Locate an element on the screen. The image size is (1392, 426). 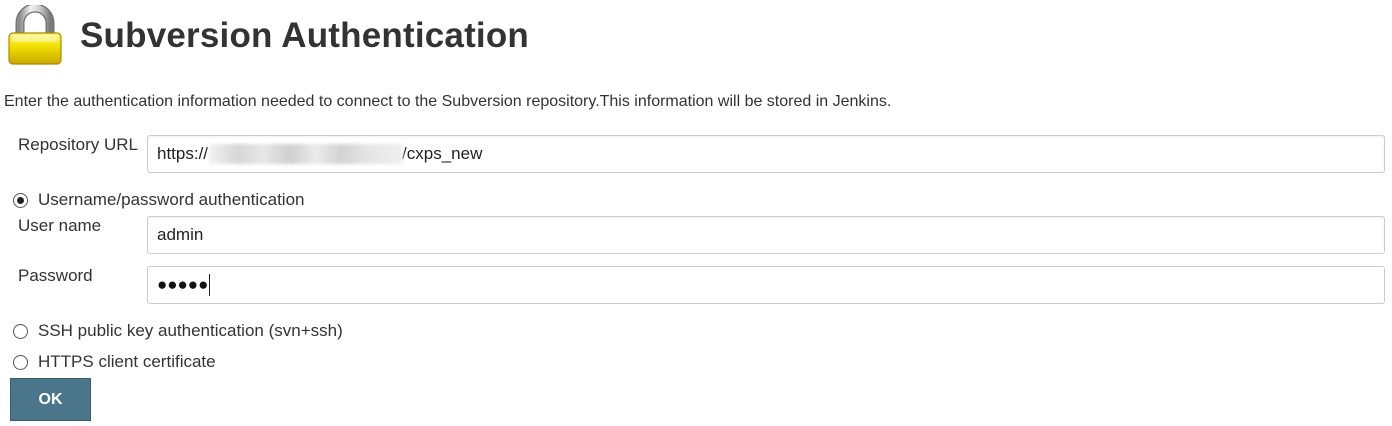
password-input: ●●●●● is located at coordinates (766, 285).